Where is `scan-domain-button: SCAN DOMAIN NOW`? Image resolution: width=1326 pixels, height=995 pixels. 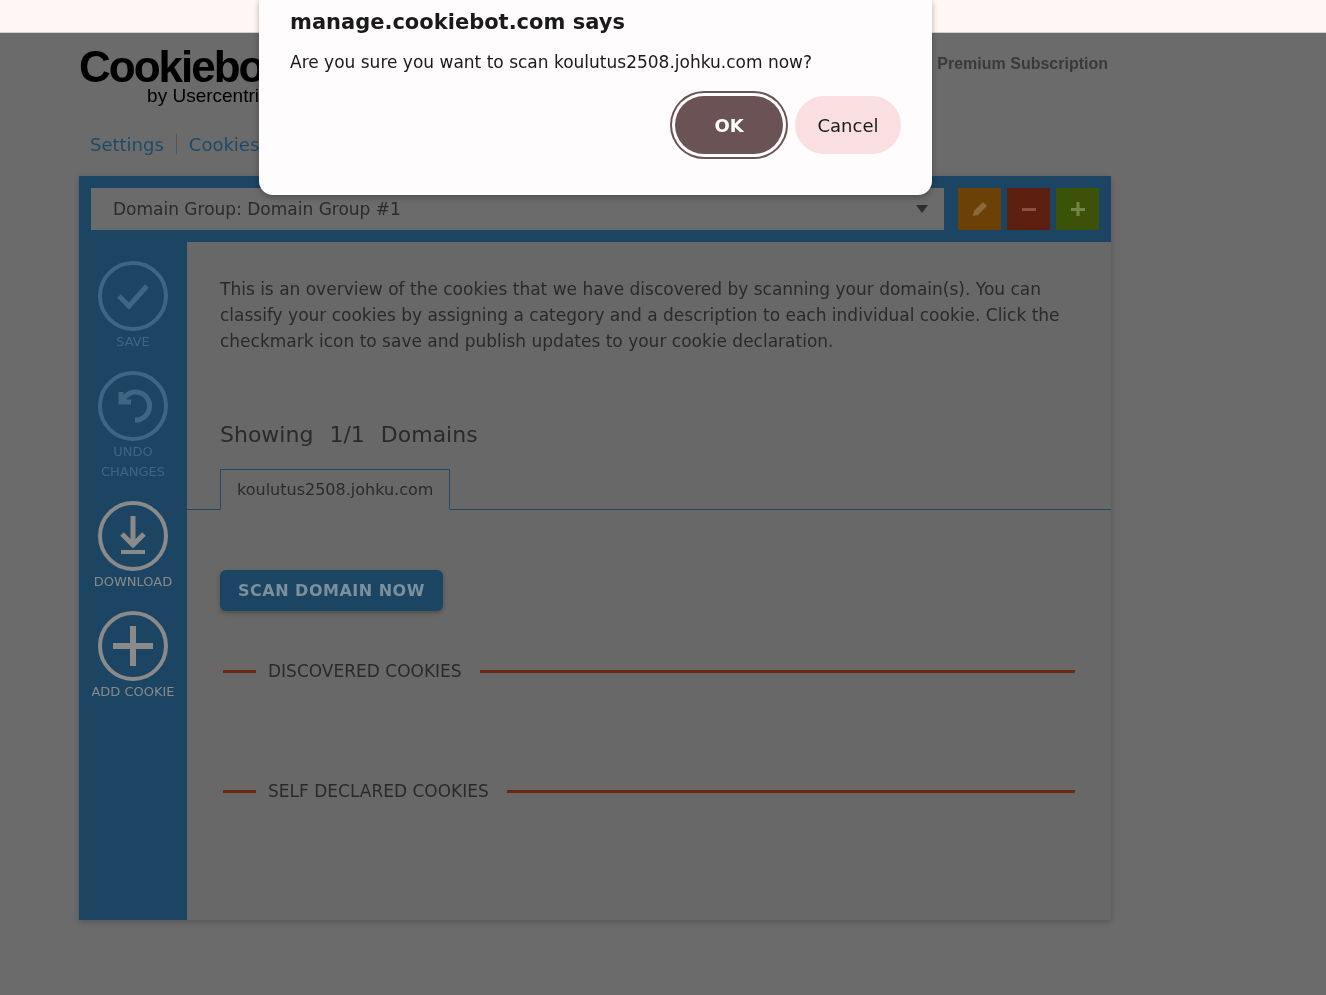 scan-domain-button: SCAN DOMAIN NOW is located at coordinates (331, 590).